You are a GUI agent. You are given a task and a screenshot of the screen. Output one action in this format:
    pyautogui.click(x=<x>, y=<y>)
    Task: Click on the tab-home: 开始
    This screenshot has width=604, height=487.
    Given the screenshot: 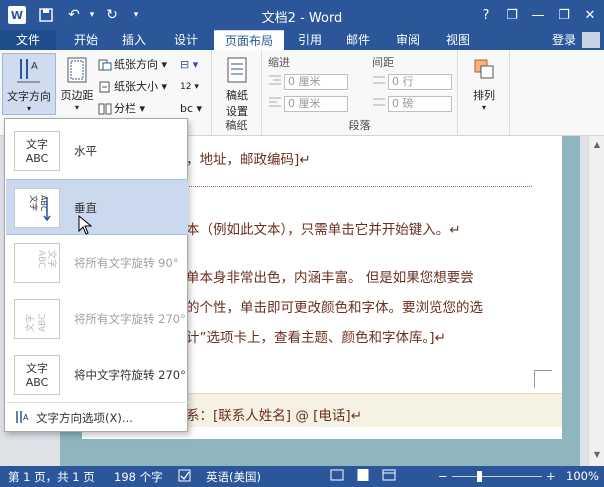 What is the action you would take?
    pyautogui.click(x=86, y=40)
    